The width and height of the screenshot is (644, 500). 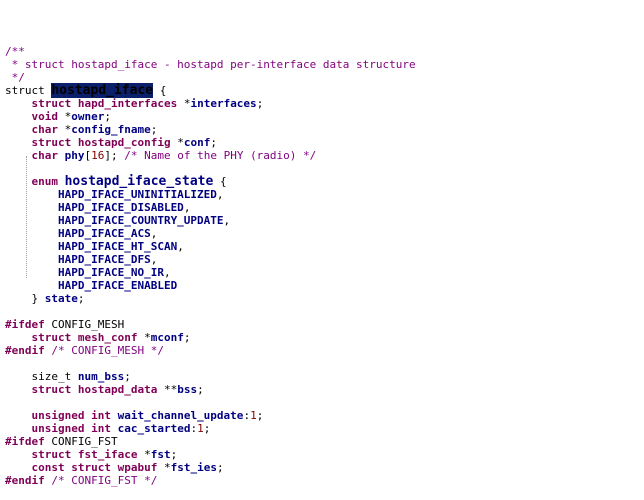 I want to click on code-token: enum, so click(x=35, y=181).